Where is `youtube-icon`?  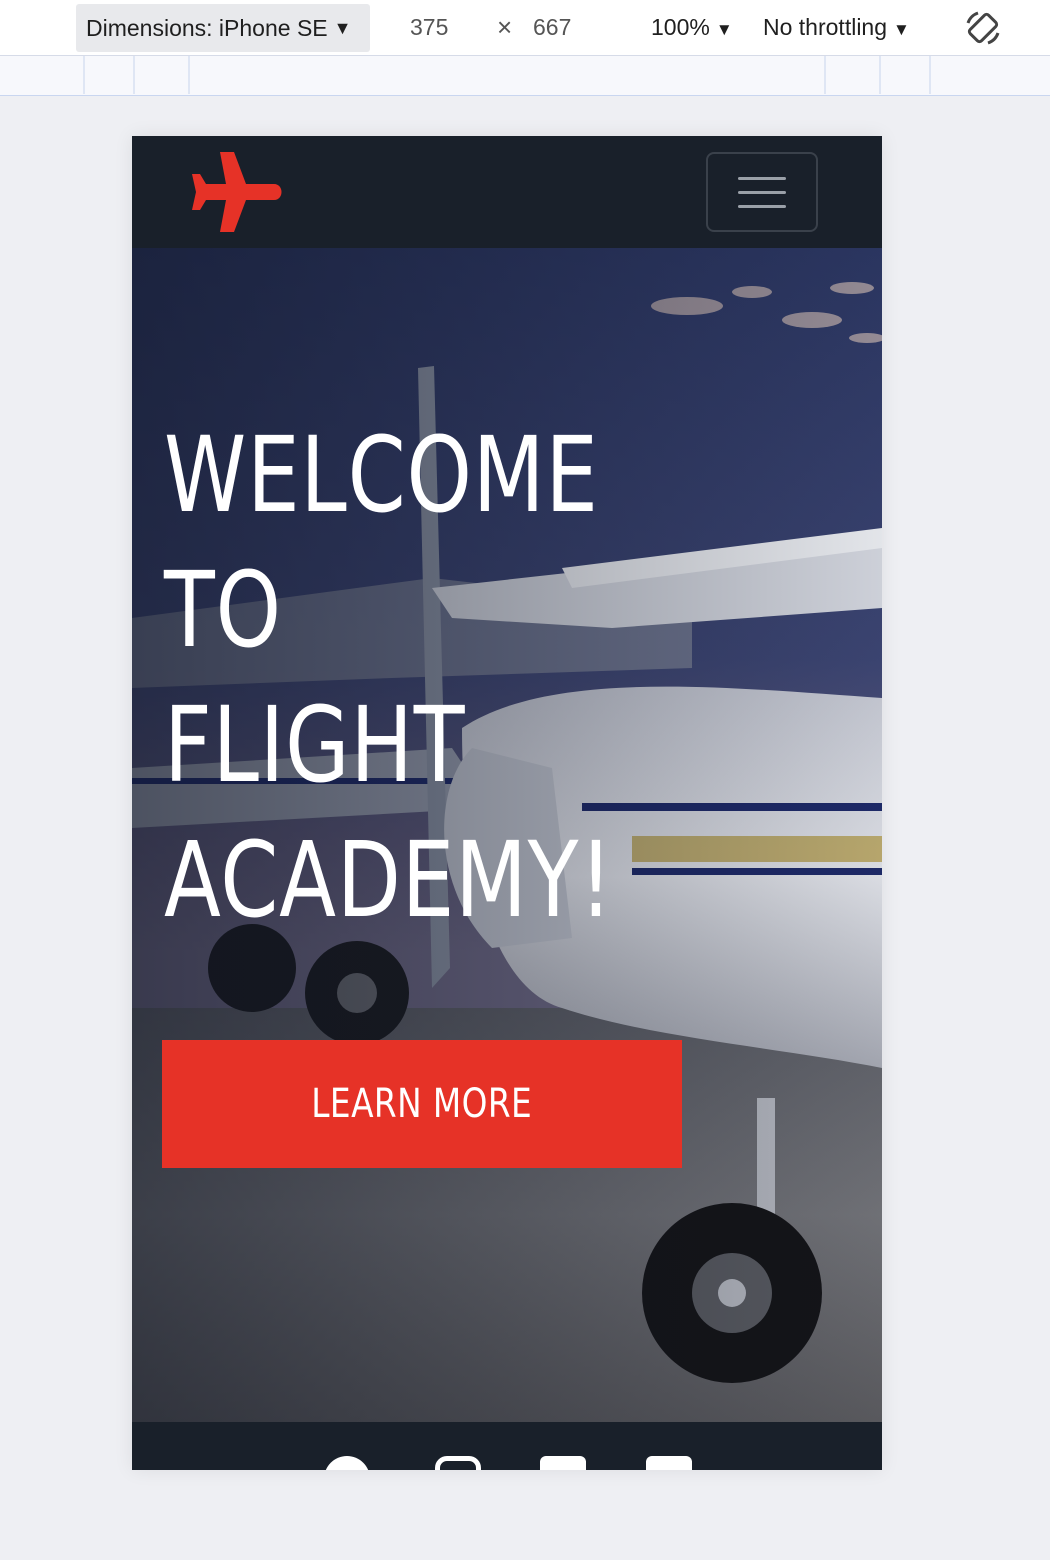
youtube-icon is located at coordinates (669, 1463).